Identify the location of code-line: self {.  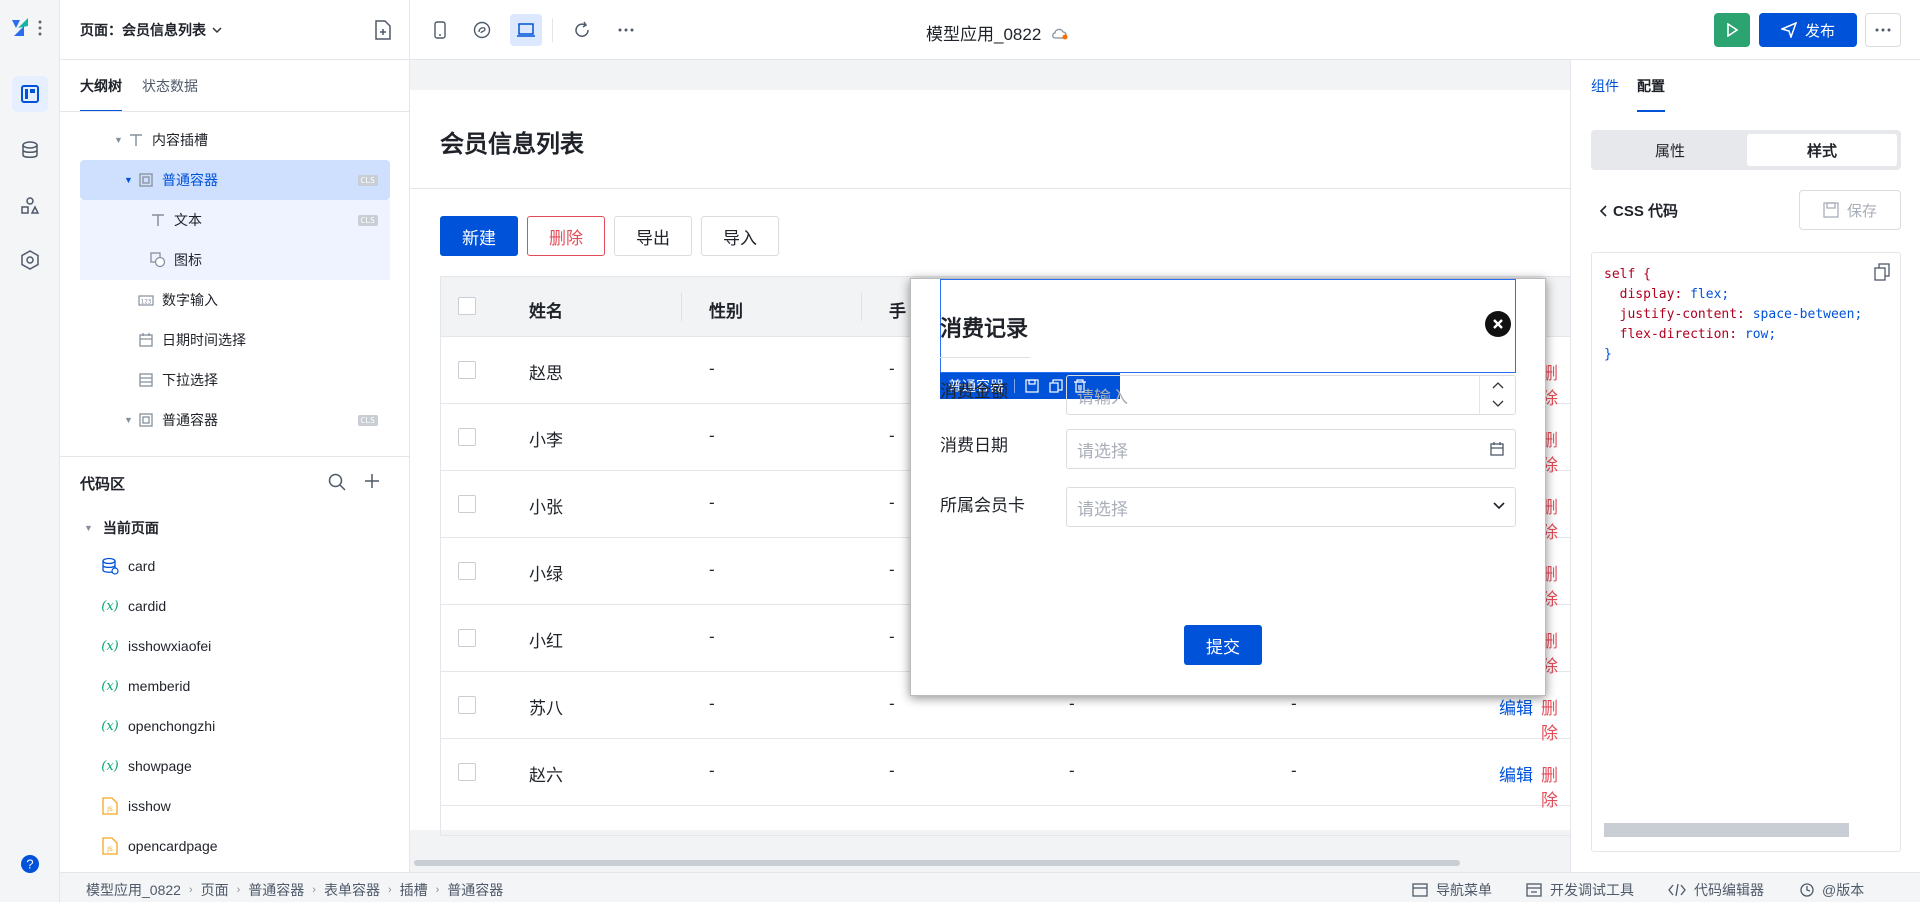
(1746, 275).